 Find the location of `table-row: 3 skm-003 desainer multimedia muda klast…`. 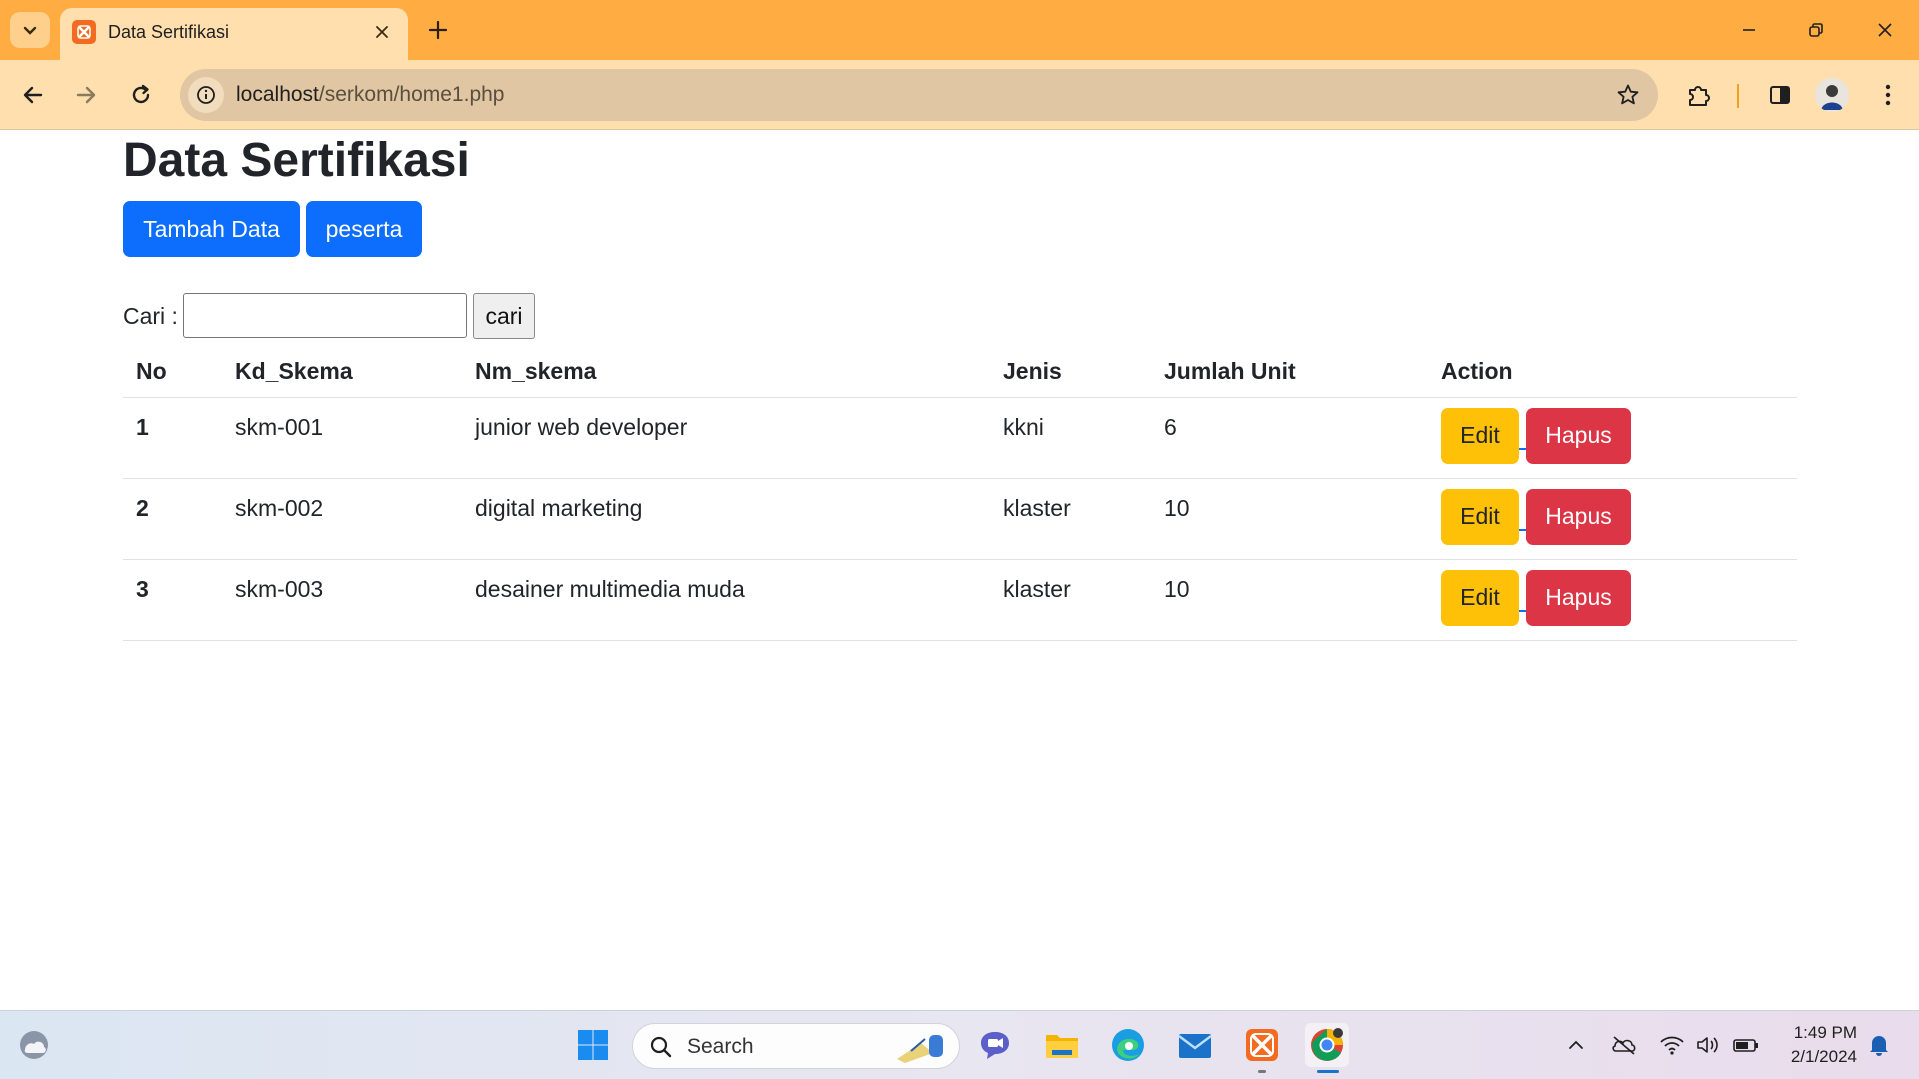

table-row: 3 skm-003 desainer multimedia muda klast… is located at coordinates (960, 600).